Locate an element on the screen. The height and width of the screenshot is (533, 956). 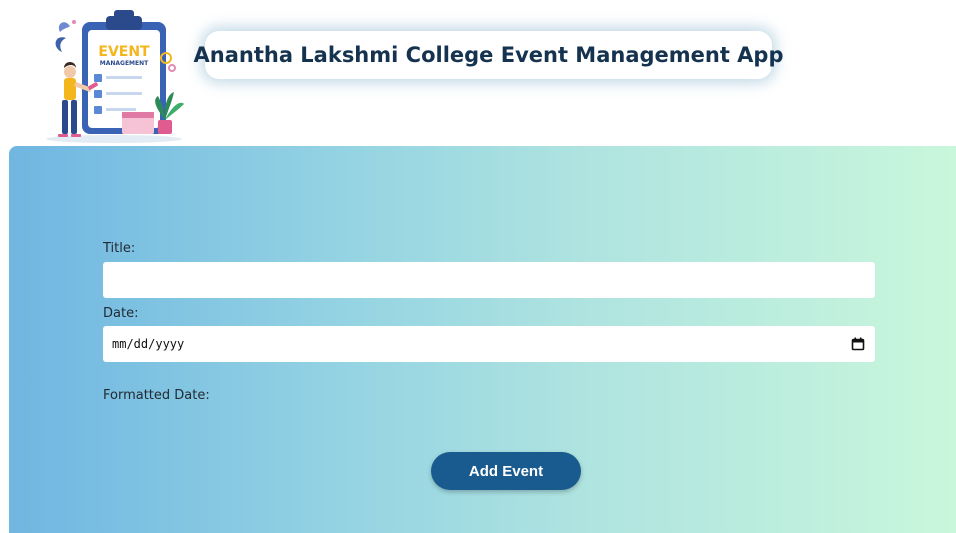
event-management-logo: EVENT MANAGEMENT is located at coordinates (117, 76).